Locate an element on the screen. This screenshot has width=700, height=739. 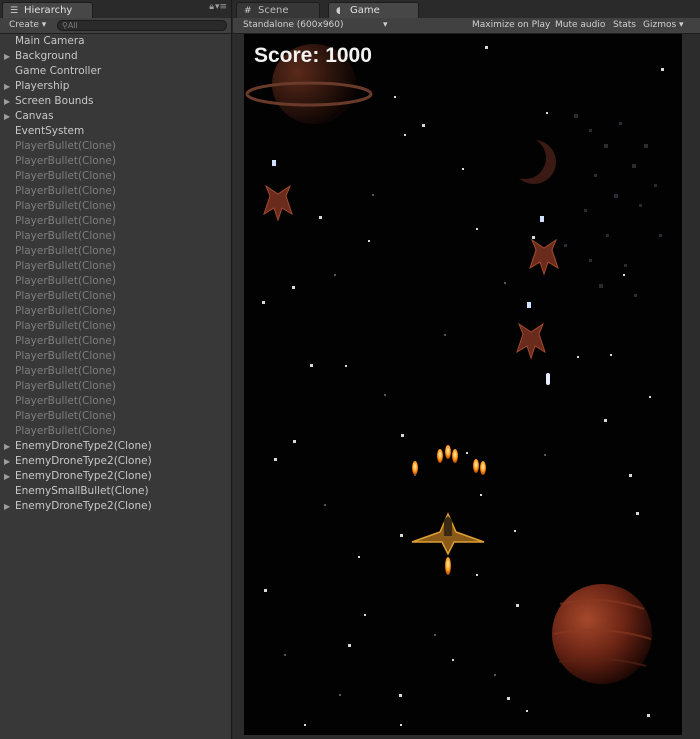
crescent-moon is located at coordinates (530, 160).